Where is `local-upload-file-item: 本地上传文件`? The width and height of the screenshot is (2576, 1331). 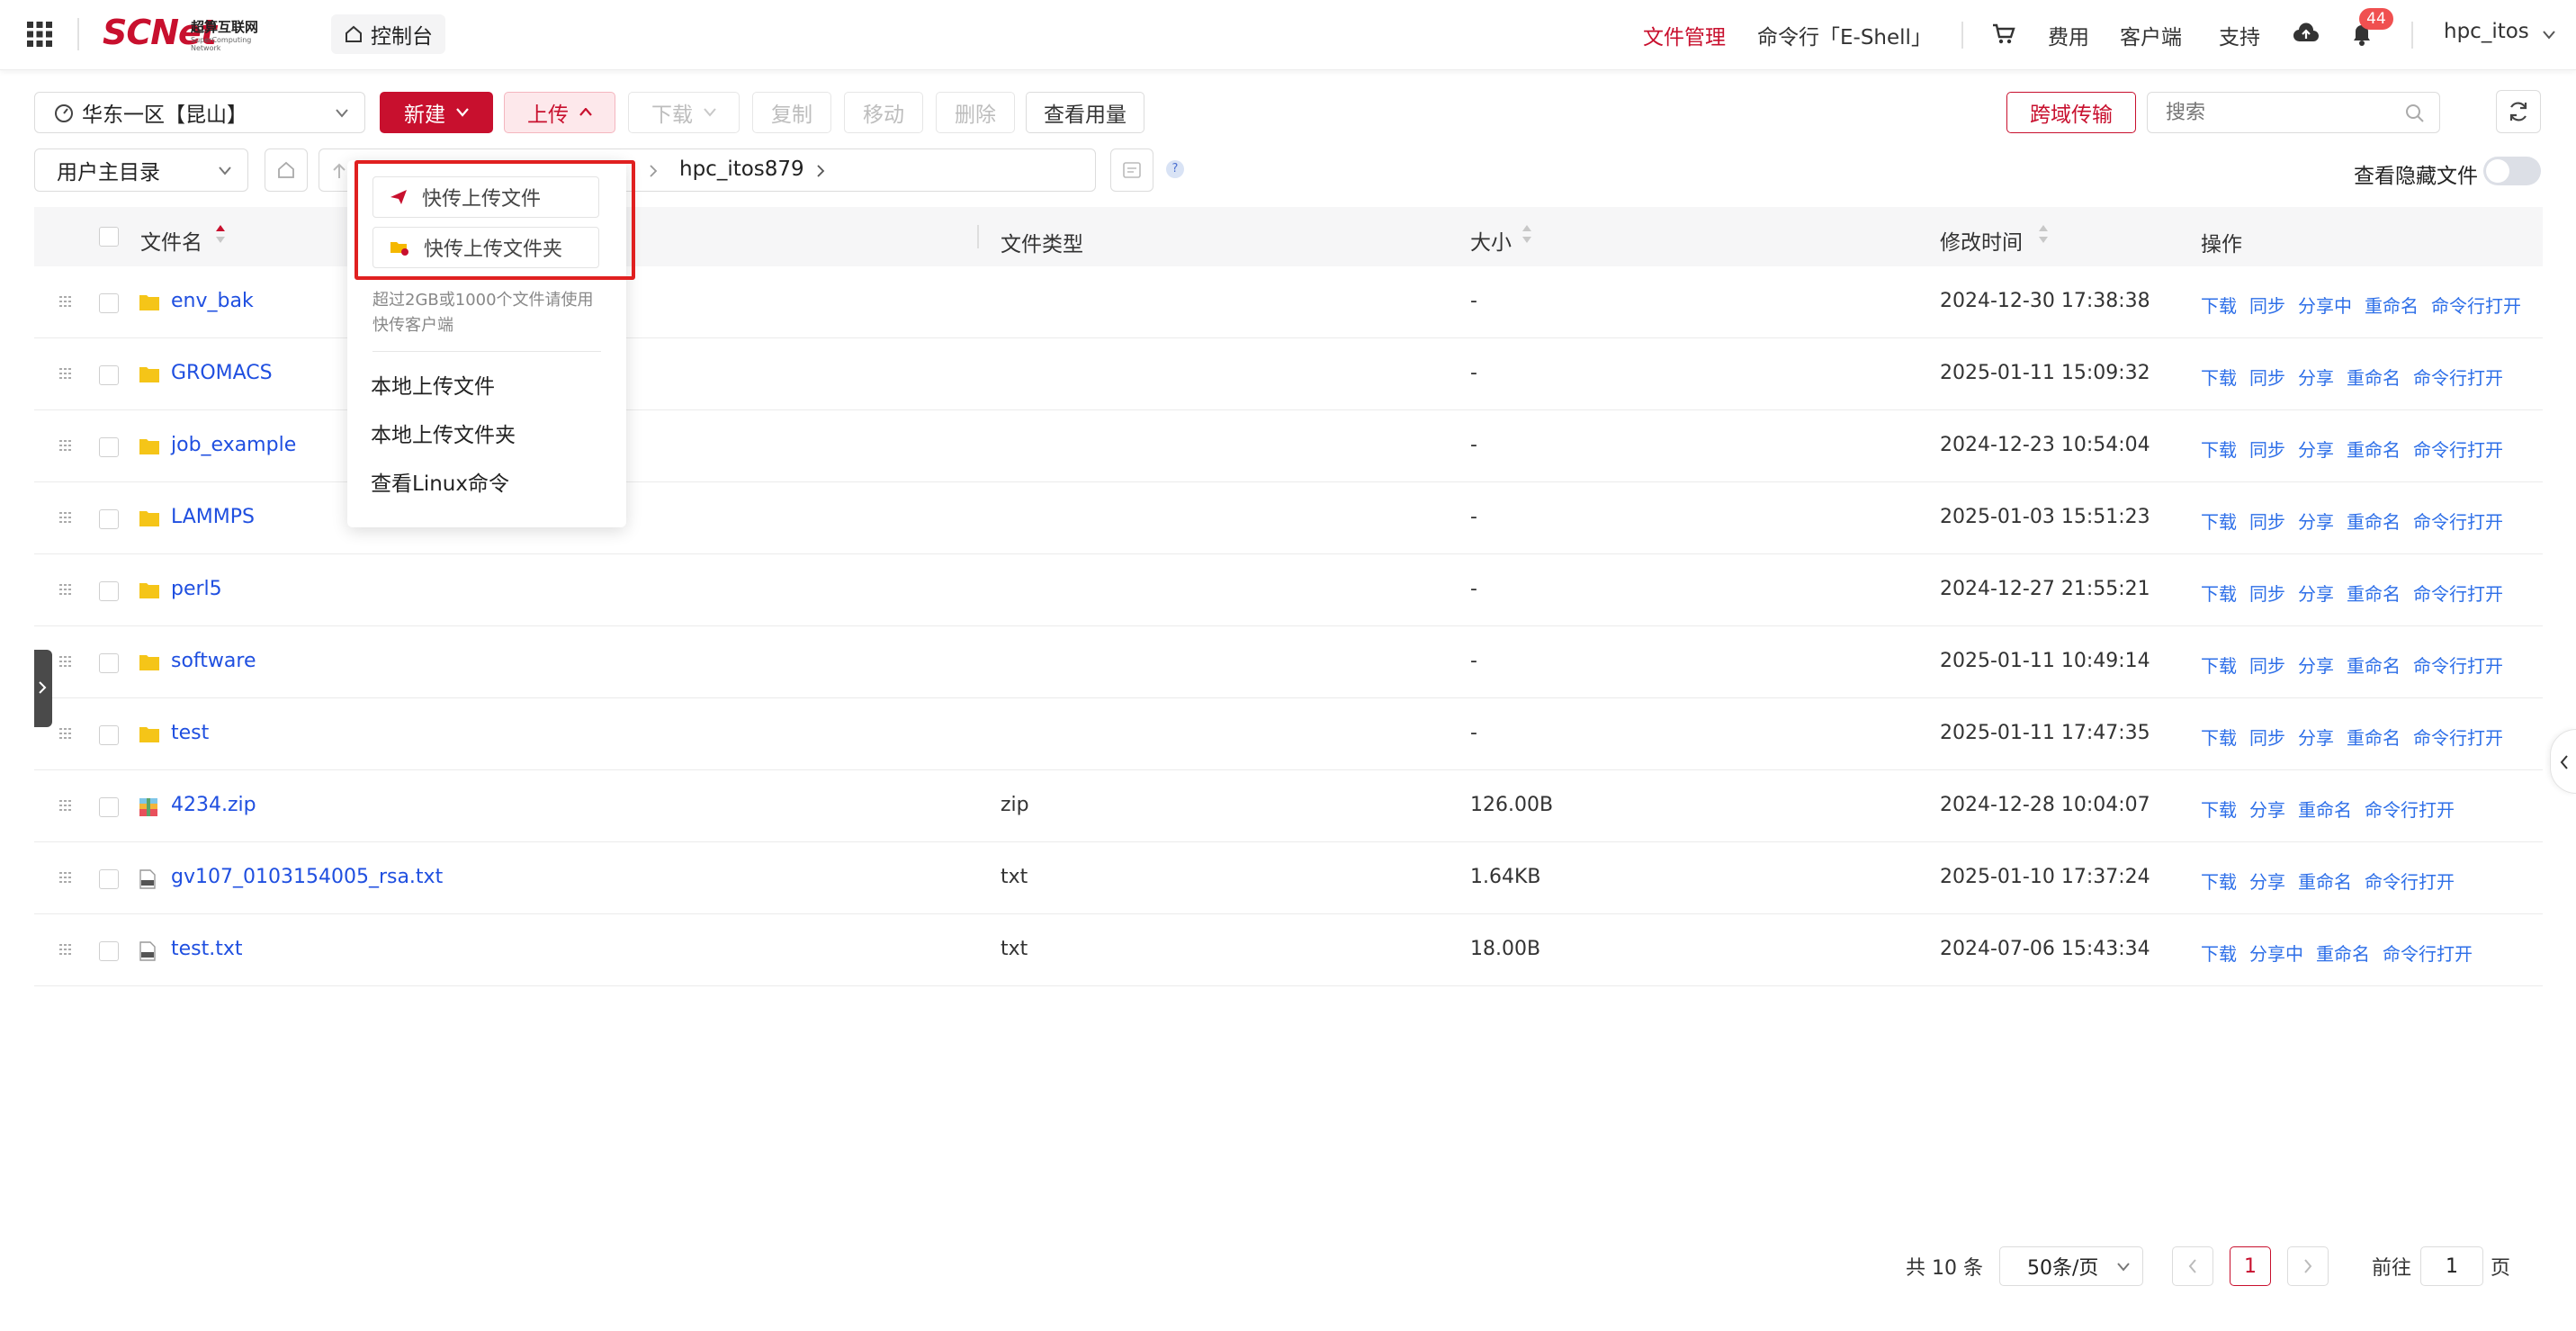 local-upload-file-item: 本地上传文件 is located at coordinates (433, 384).